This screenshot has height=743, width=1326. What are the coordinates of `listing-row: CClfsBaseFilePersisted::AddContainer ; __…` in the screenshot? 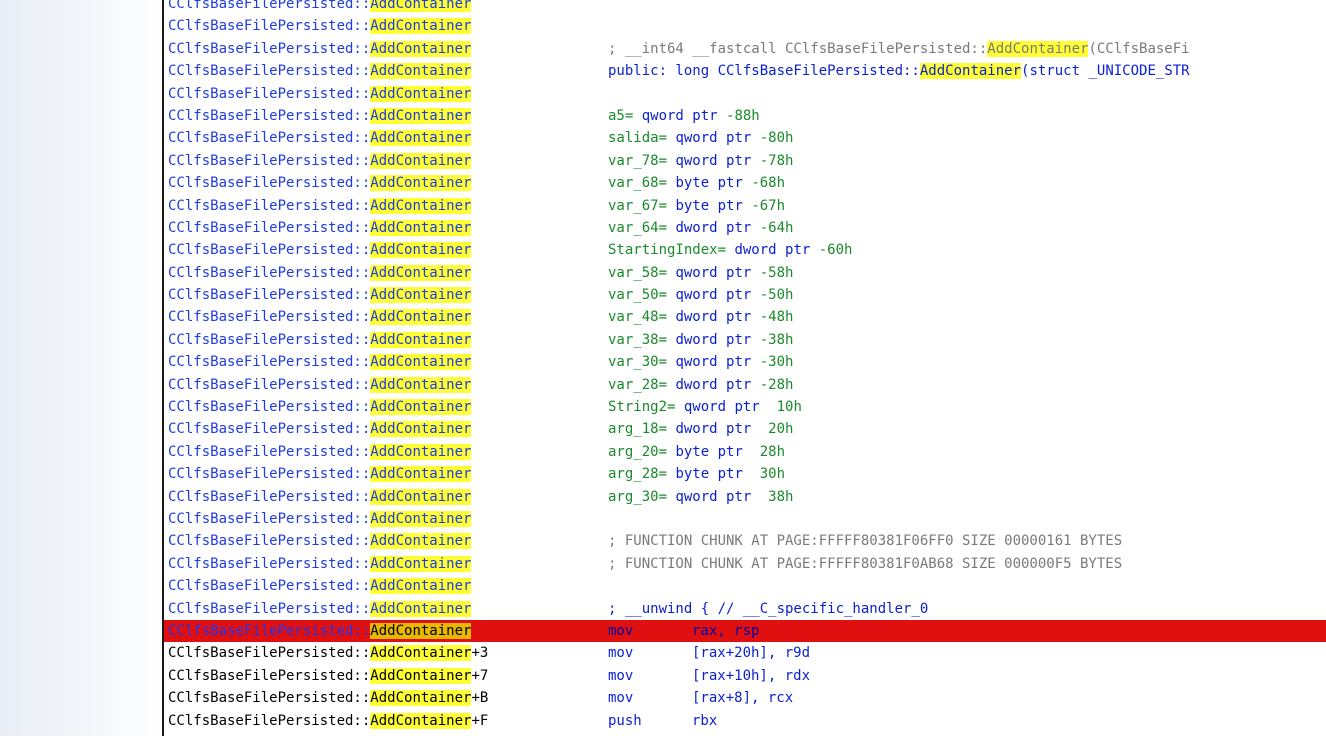 It's located at (745, 609).